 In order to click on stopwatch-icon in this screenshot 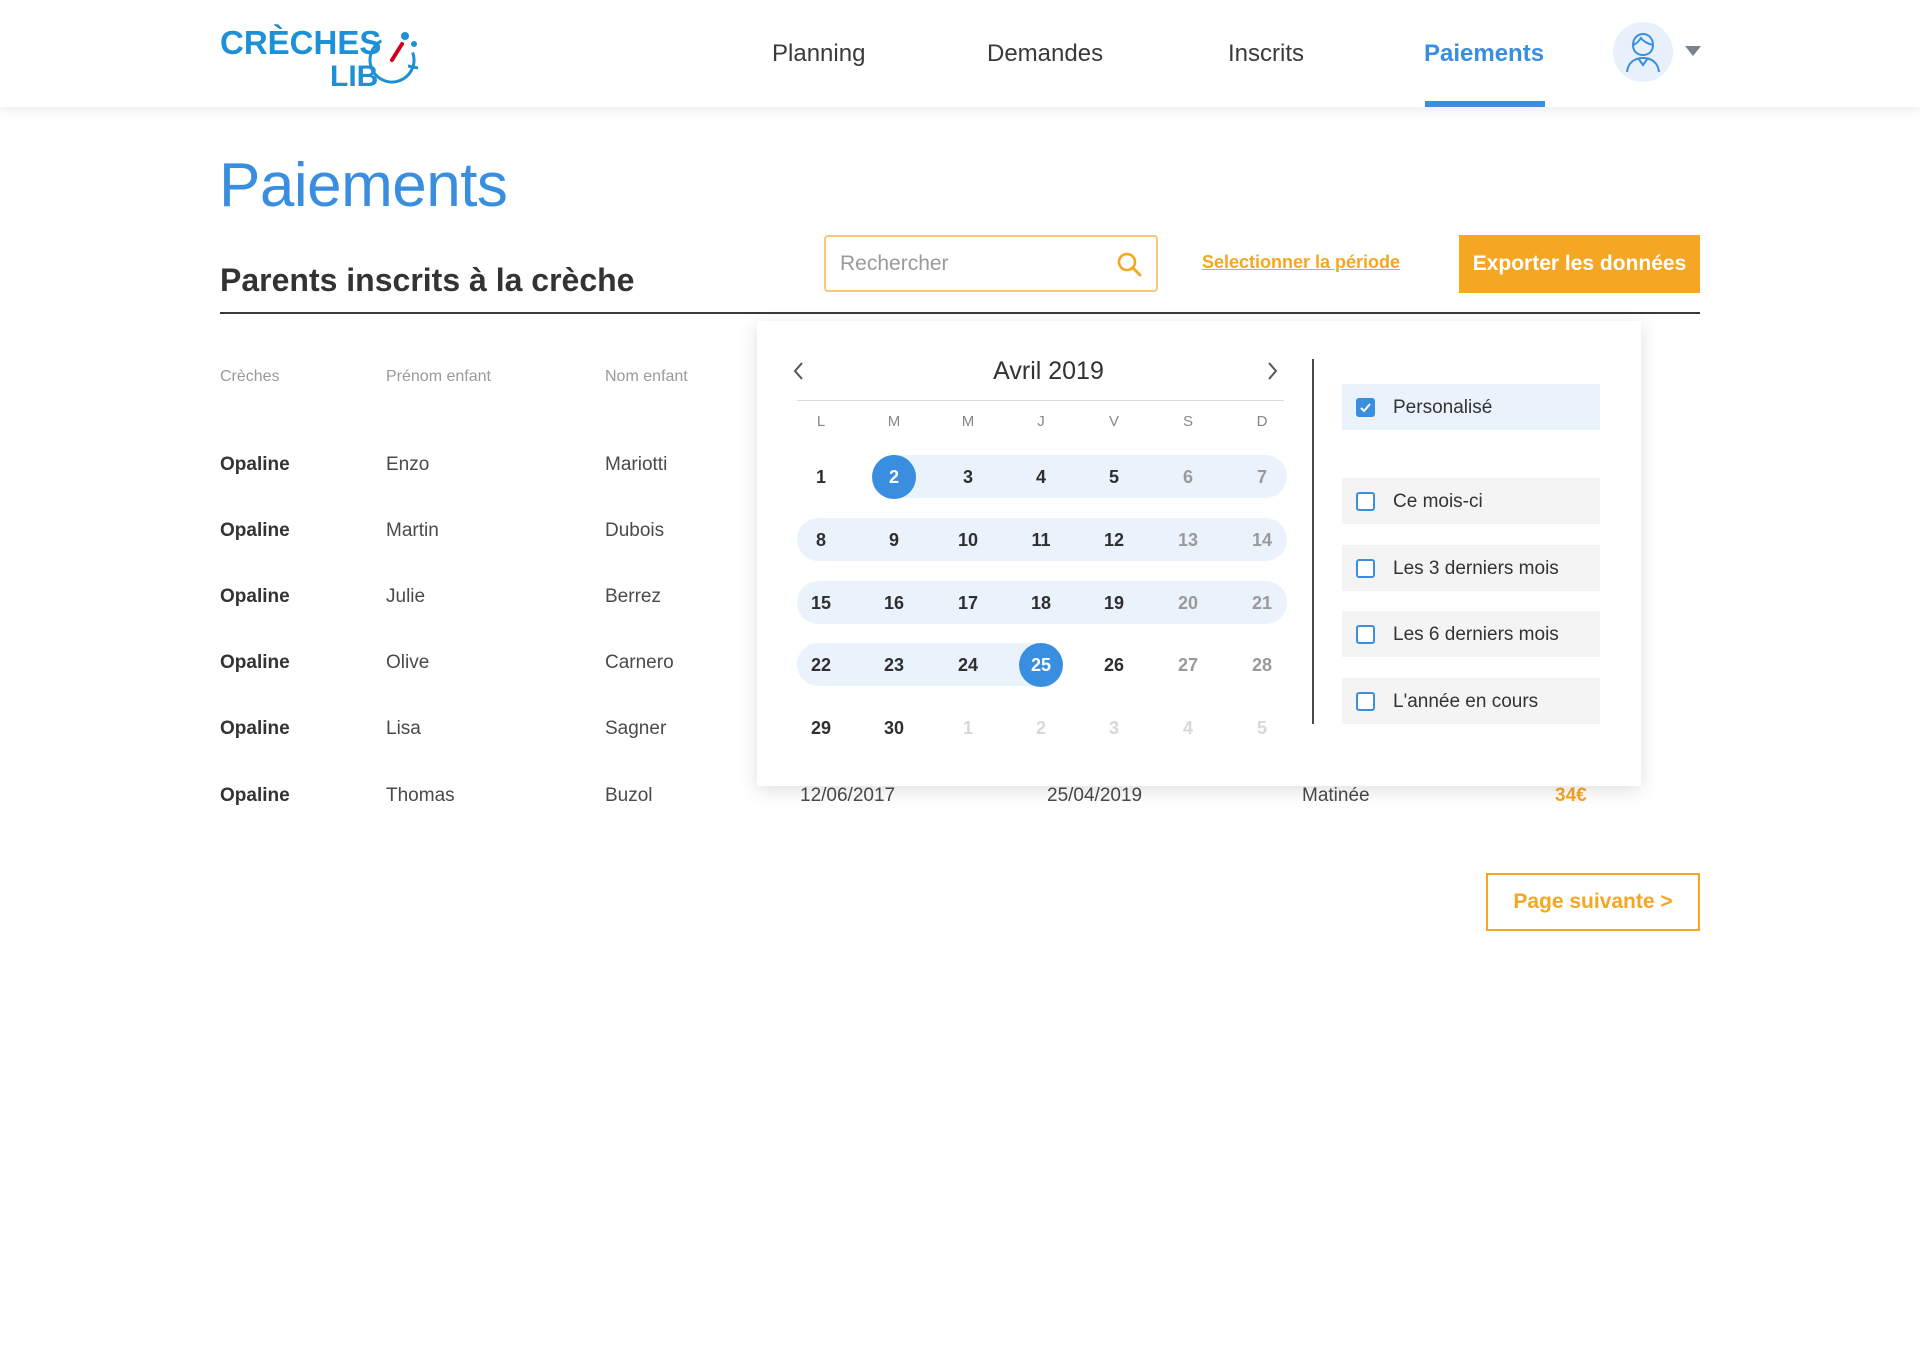, I will do `click(393, 58)`.